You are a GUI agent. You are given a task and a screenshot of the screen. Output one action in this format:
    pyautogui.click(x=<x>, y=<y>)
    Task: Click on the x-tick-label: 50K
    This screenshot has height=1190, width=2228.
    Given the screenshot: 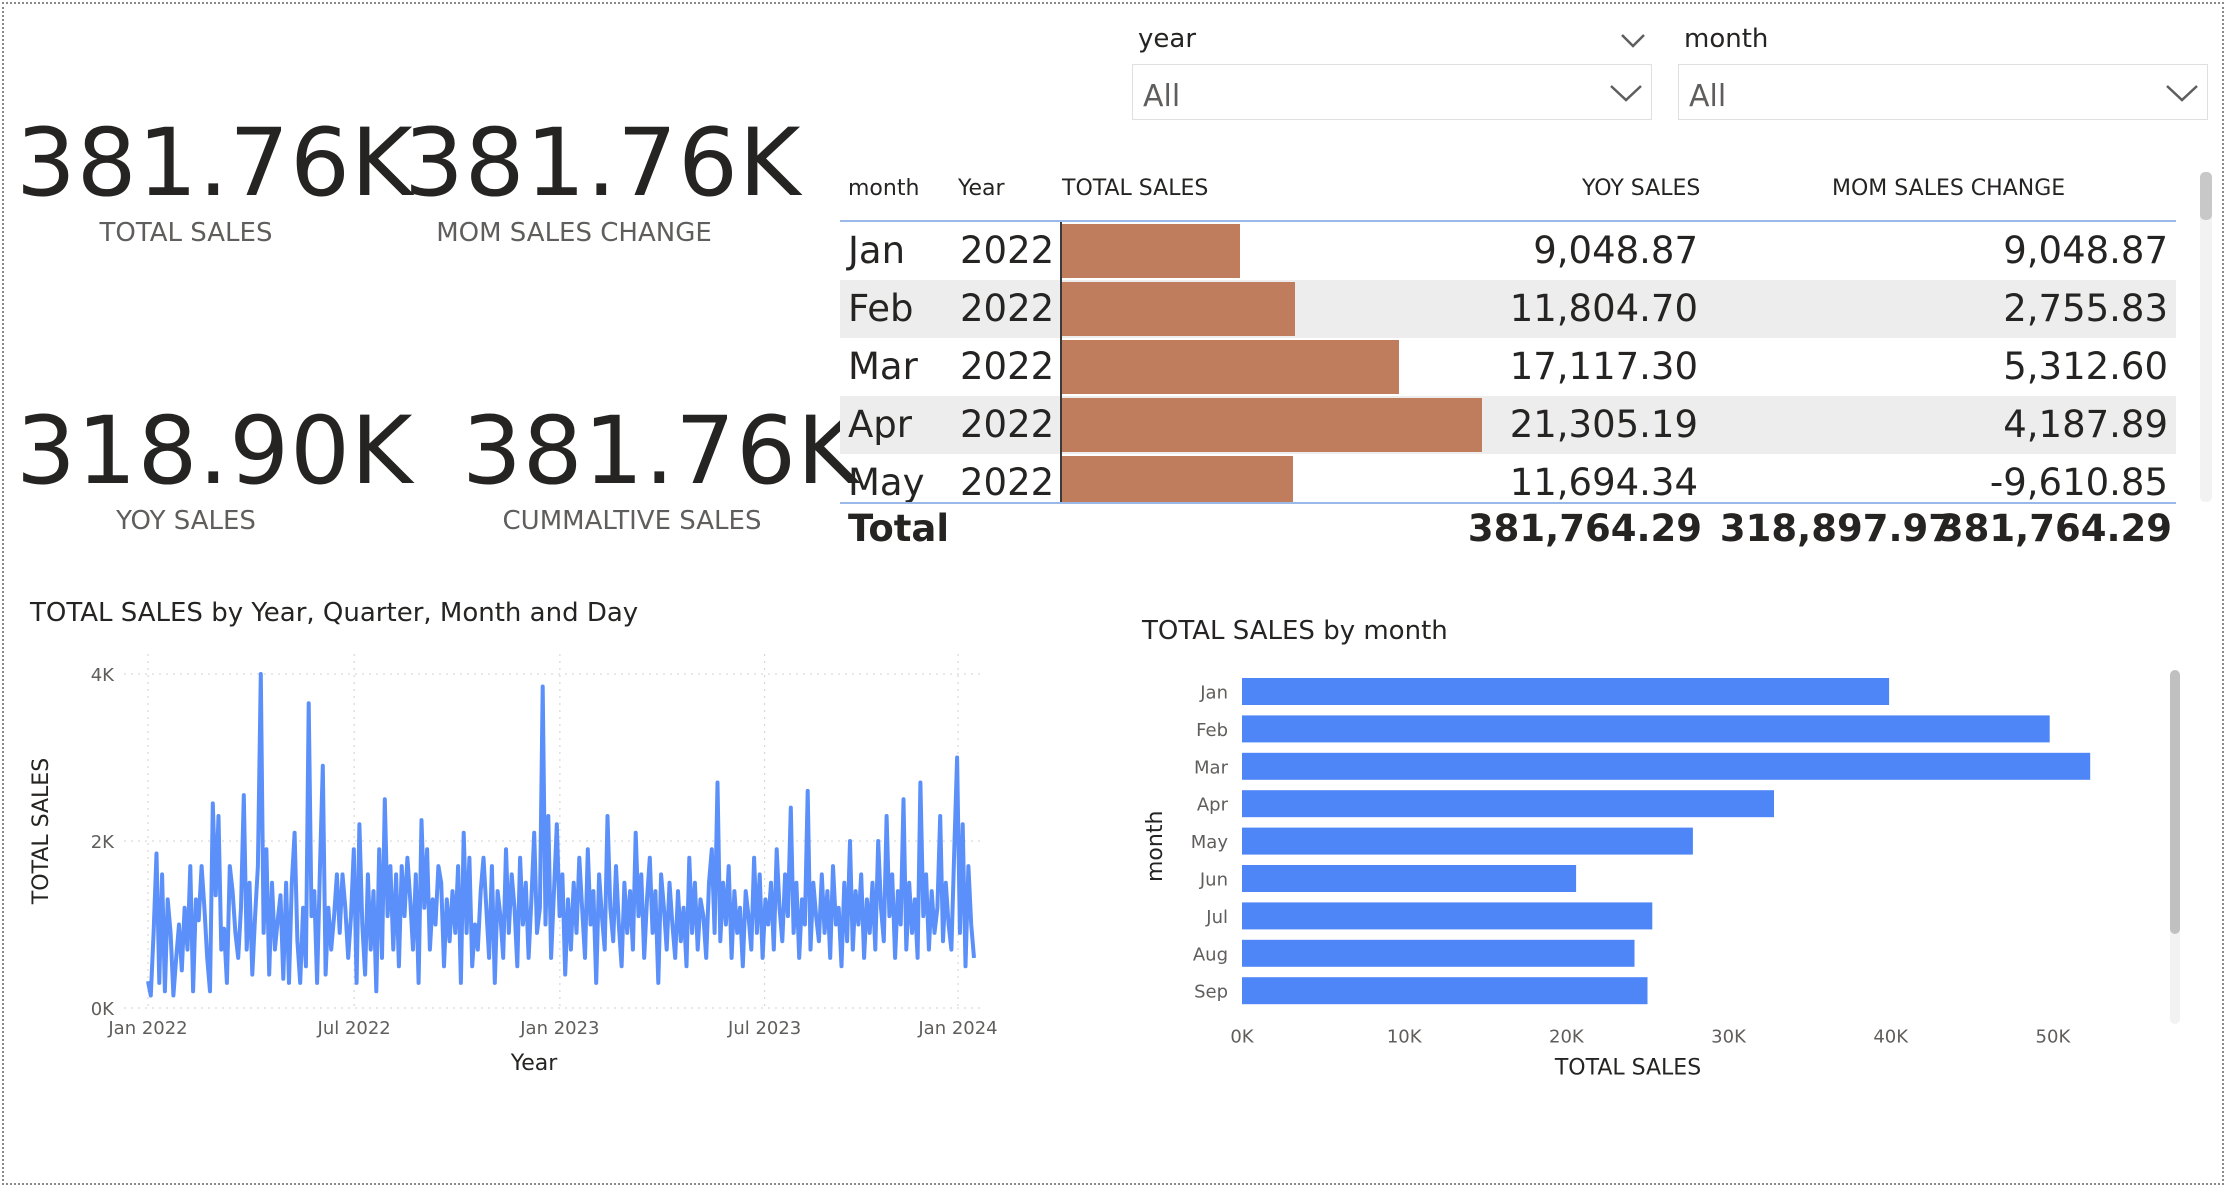 What is the action you would take?
    pyautogui.click(x=2054, y=1037)
    